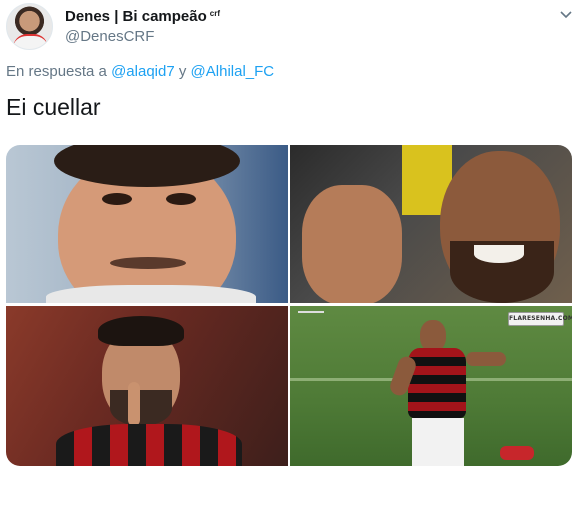  I want to click on chevron-down-icon, so click(566, 15).